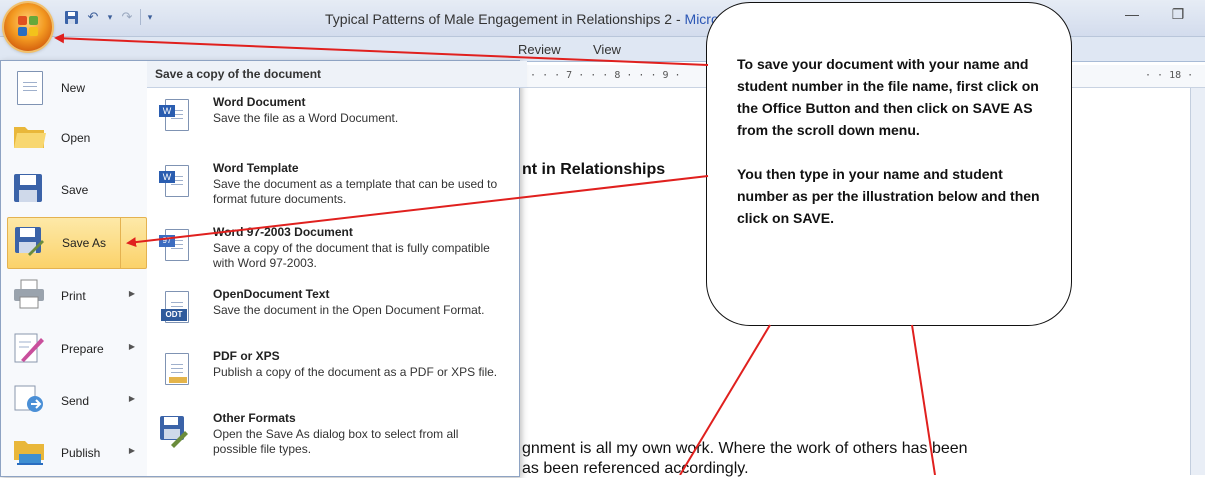 The image size is (1205, 478). Describe the element at coordinates (31, 243) in the screenshot. I see `save-as-icon` at that location.